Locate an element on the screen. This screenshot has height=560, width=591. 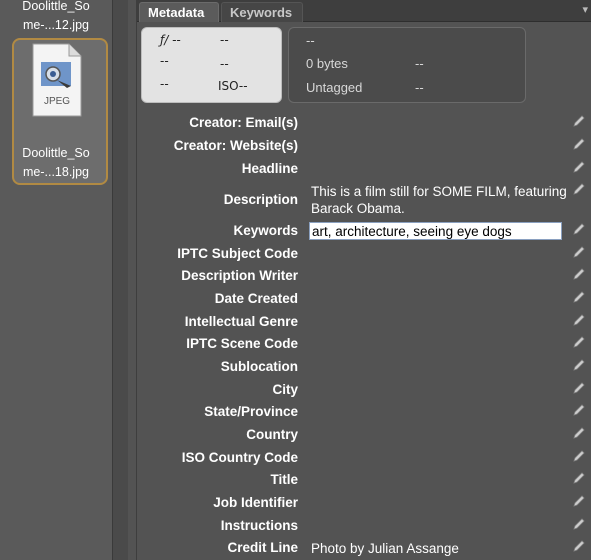
field-label-credit-line: Credit Line is located at coordinates (262, 547).